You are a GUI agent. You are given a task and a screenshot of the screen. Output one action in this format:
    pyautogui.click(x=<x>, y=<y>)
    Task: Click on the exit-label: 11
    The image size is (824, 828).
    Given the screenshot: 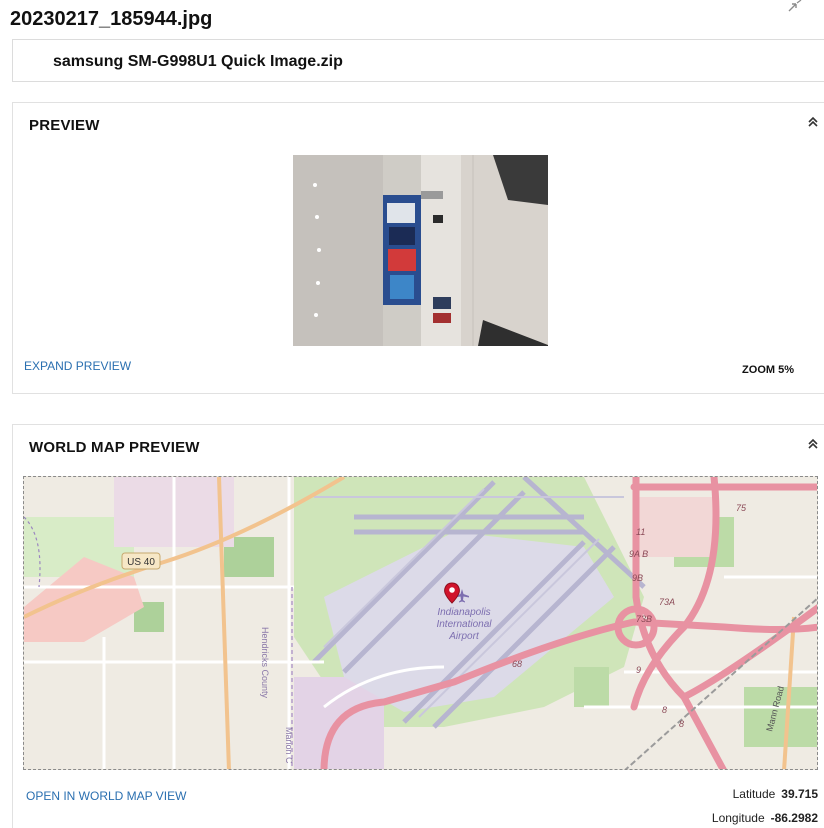 What is the action you would take?
    pyautogui.click(x=640, y=532)
    